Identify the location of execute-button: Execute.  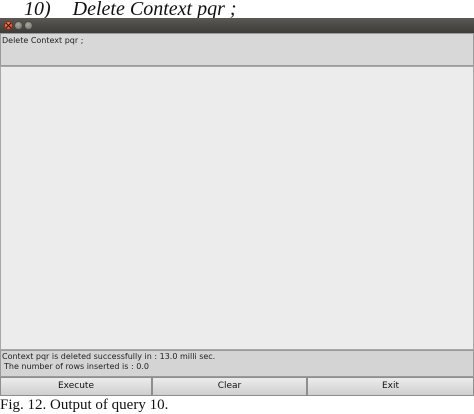
(76, 386).